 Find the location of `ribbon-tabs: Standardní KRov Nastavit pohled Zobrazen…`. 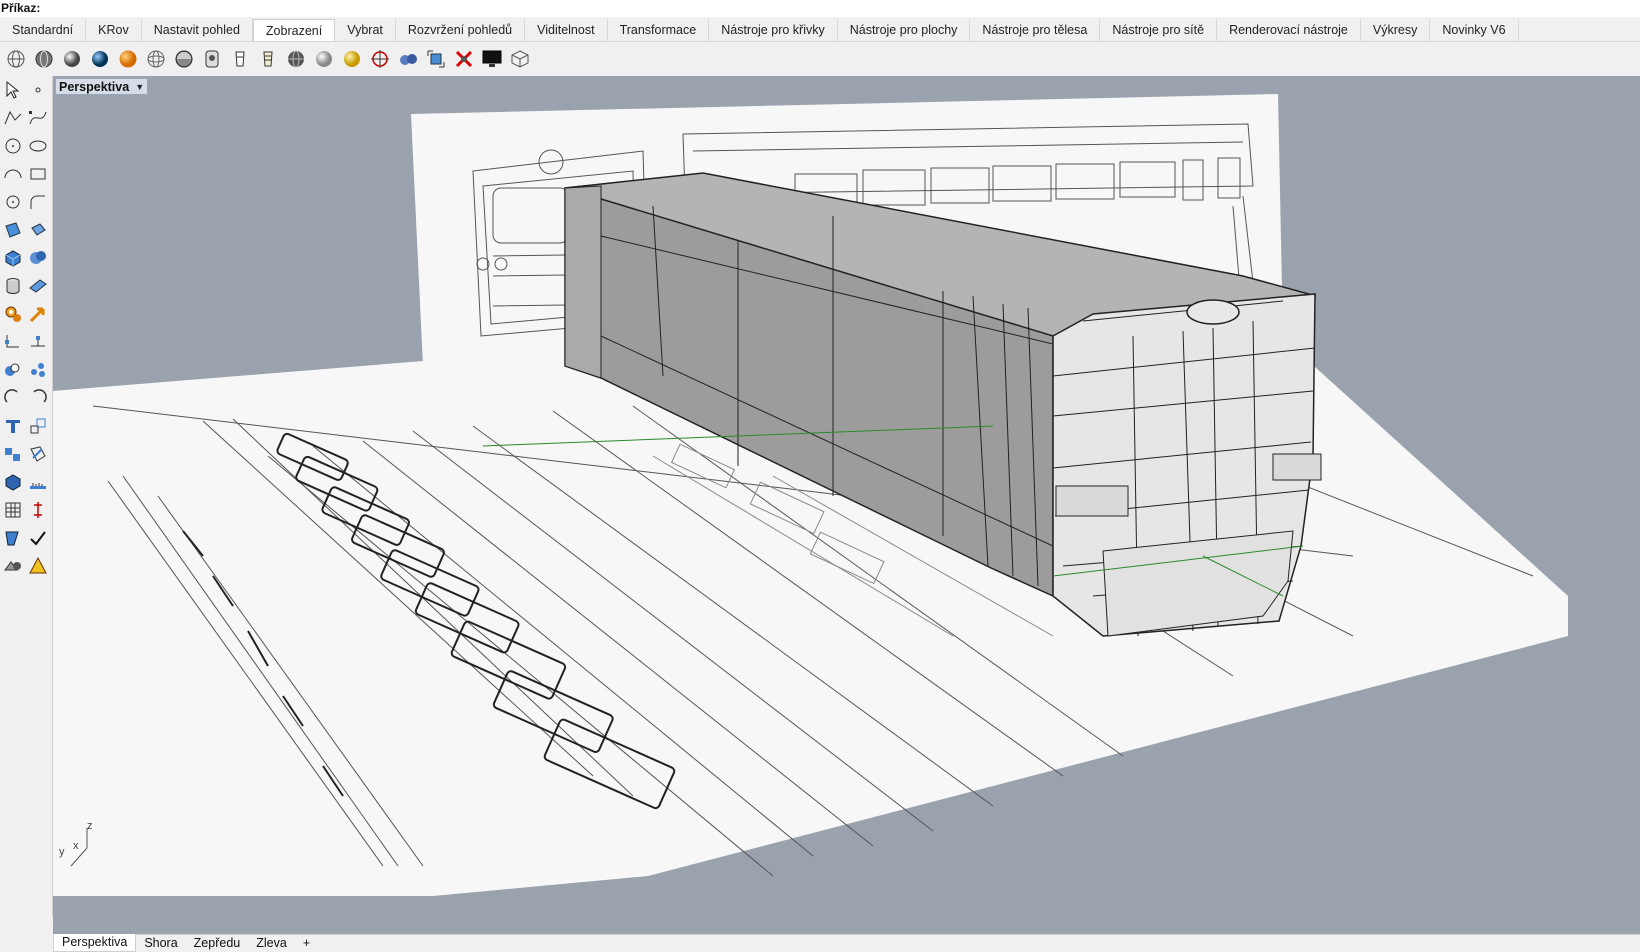

ribbon-tabs: Standardní KRov Nastavit pohled Zobrazen… is located at coordinates (820, 30).